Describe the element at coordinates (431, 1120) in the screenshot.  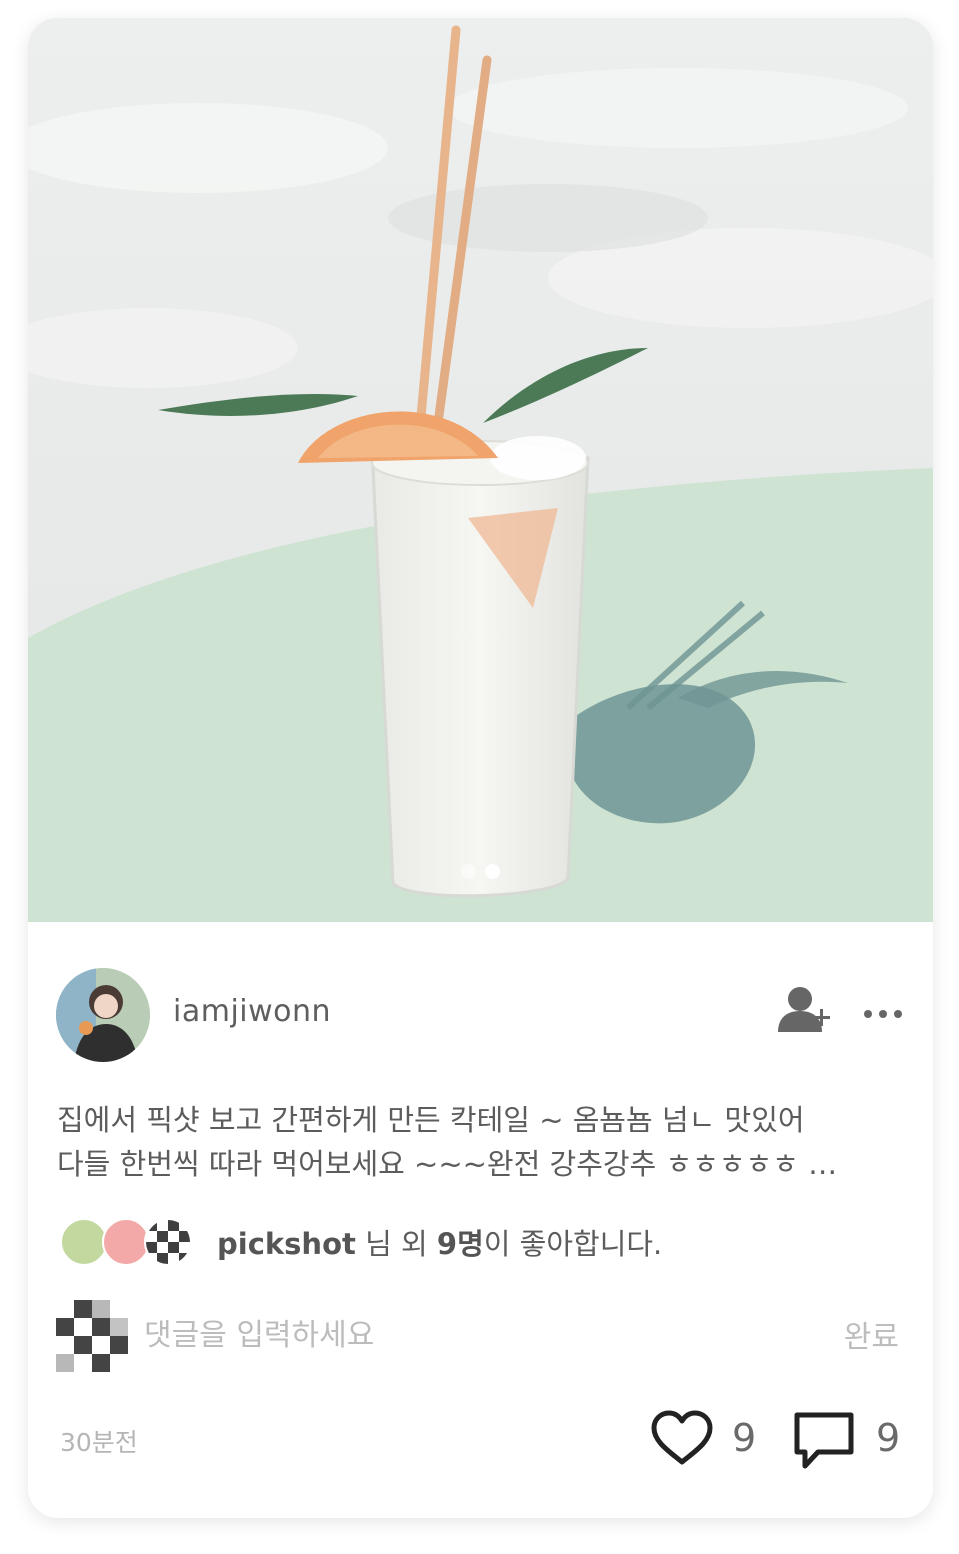
I see `caption-line: 집에서 픽샷 보고 간편하게 만든 칵테일 ~ 옴뇸뇸 넘ㄴ 맛있어` at that location.